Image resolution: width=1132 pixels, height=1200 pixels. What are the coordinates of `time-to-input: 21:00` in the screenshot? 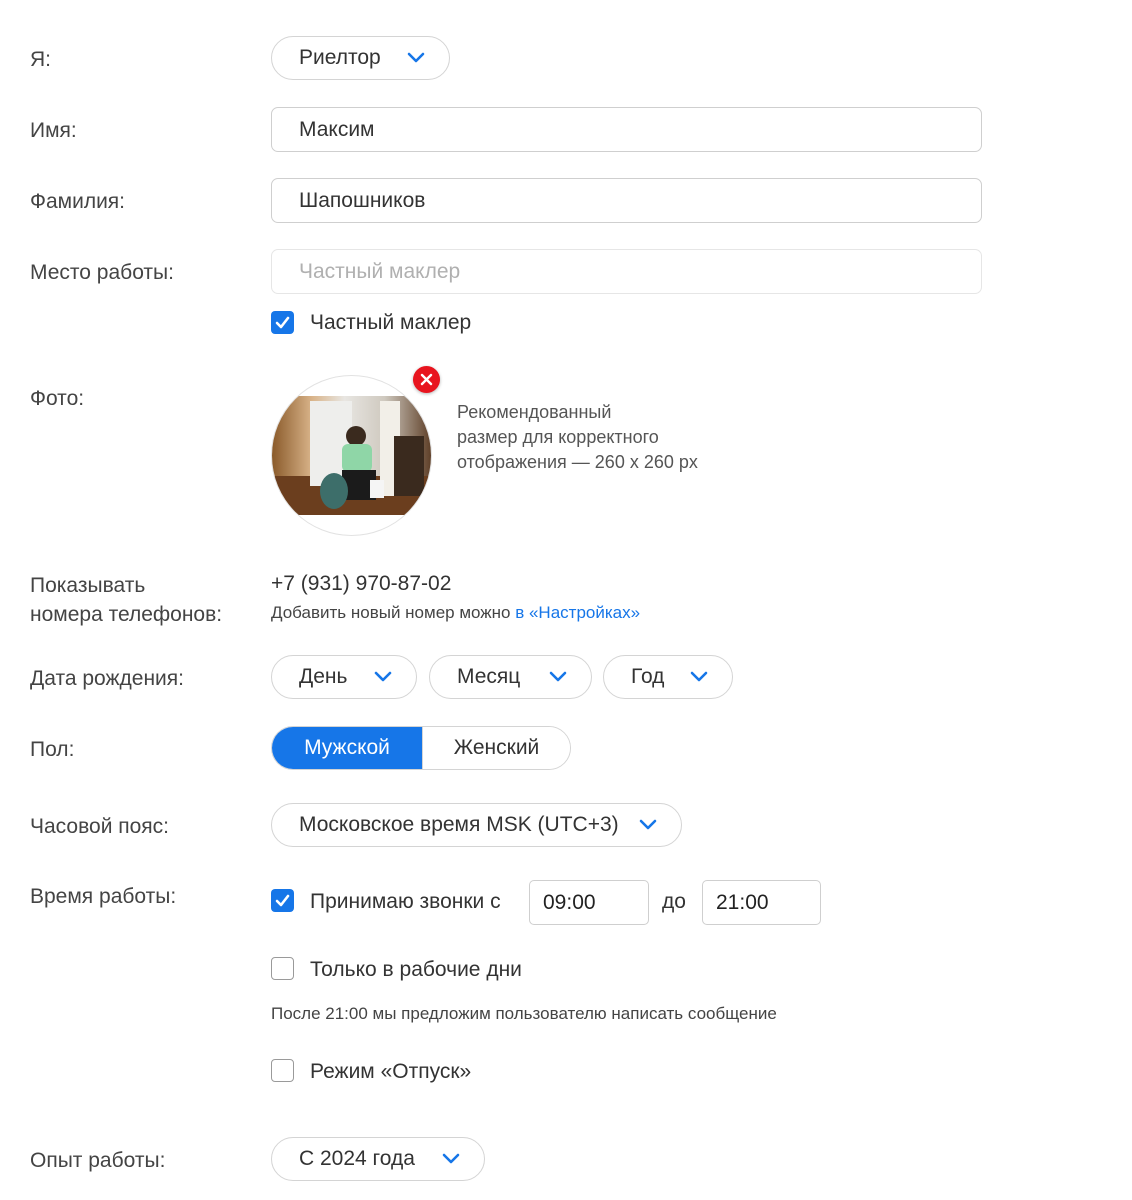 It's located at (761, 902).